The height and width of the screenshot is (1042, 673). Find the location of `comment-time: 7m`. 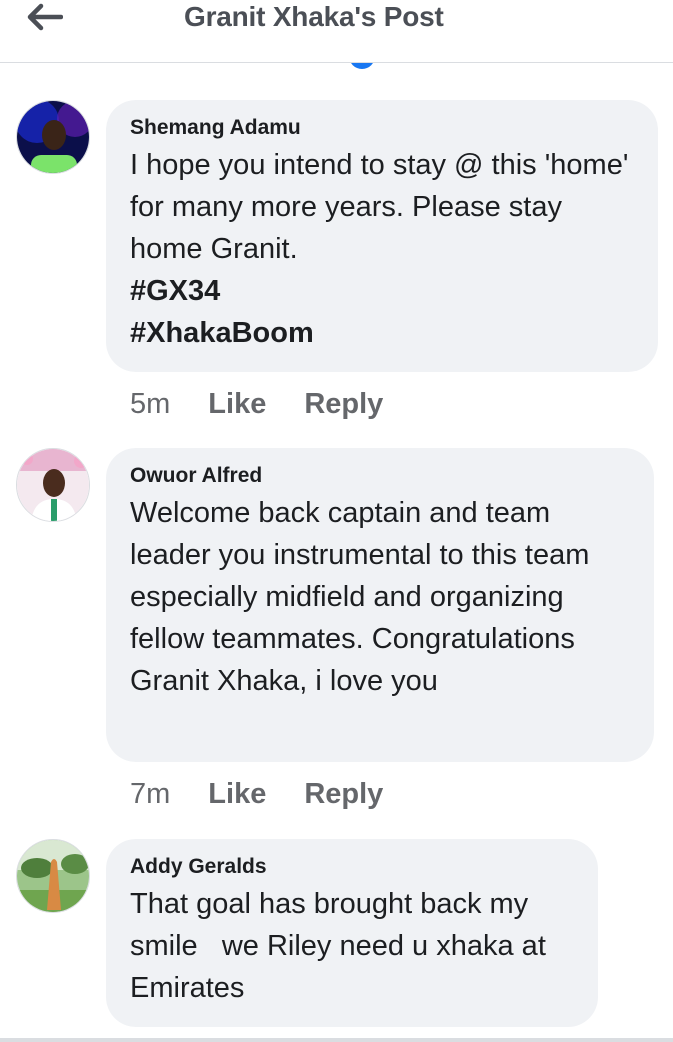

comment-time: 7m is located at coordinates (150, 794).